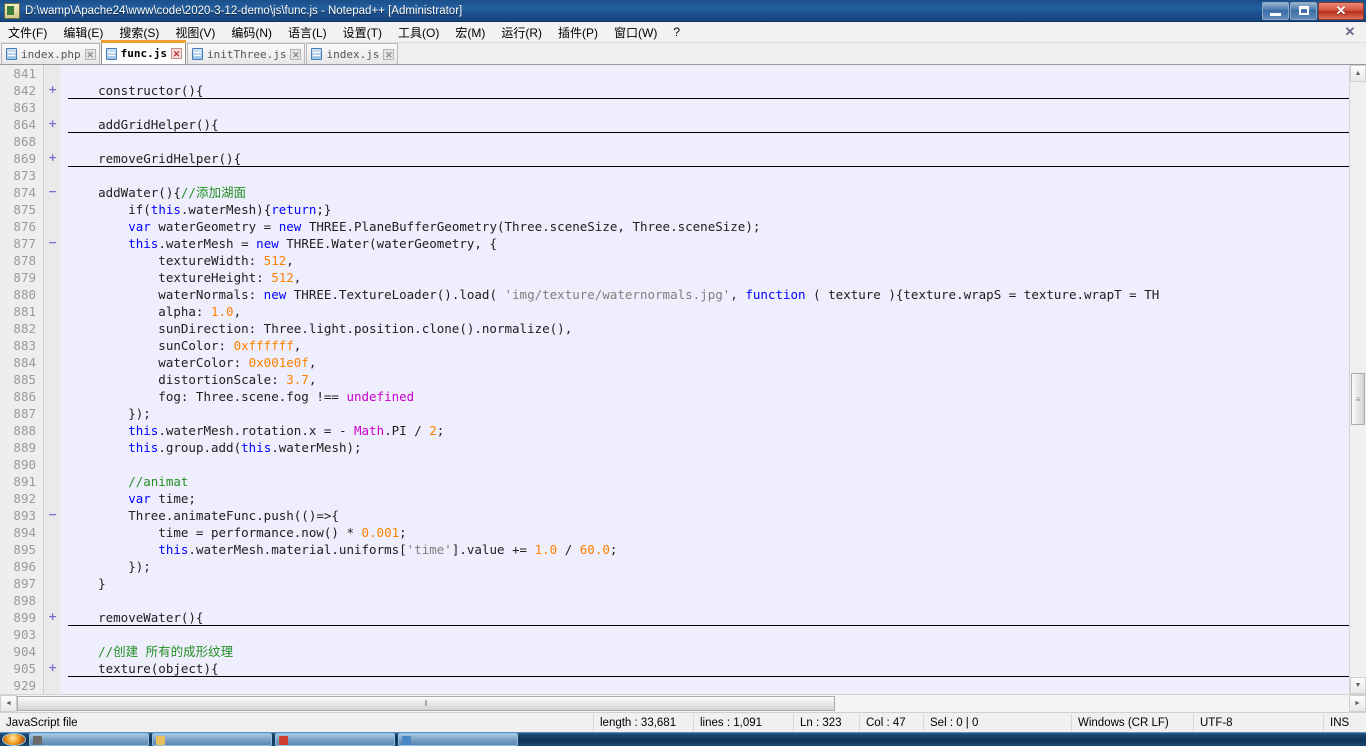 The image size is (1366, 746). I want to click on code-text: addWater(){//添加湖面, so click(704, 192).